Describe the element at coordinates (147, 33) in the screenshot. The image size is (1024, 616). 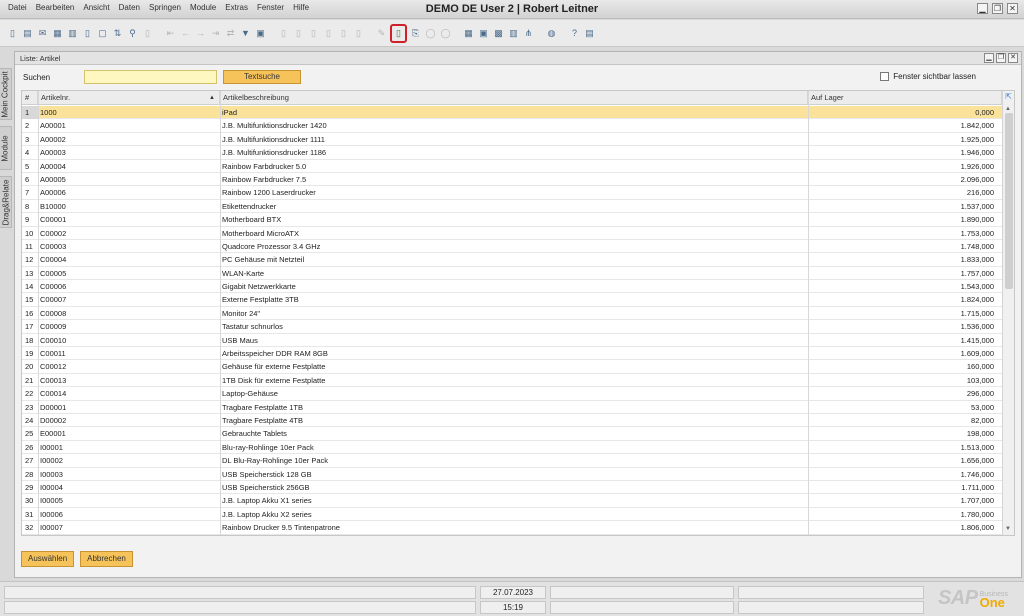
I see `add-icon: ▯` at that location.